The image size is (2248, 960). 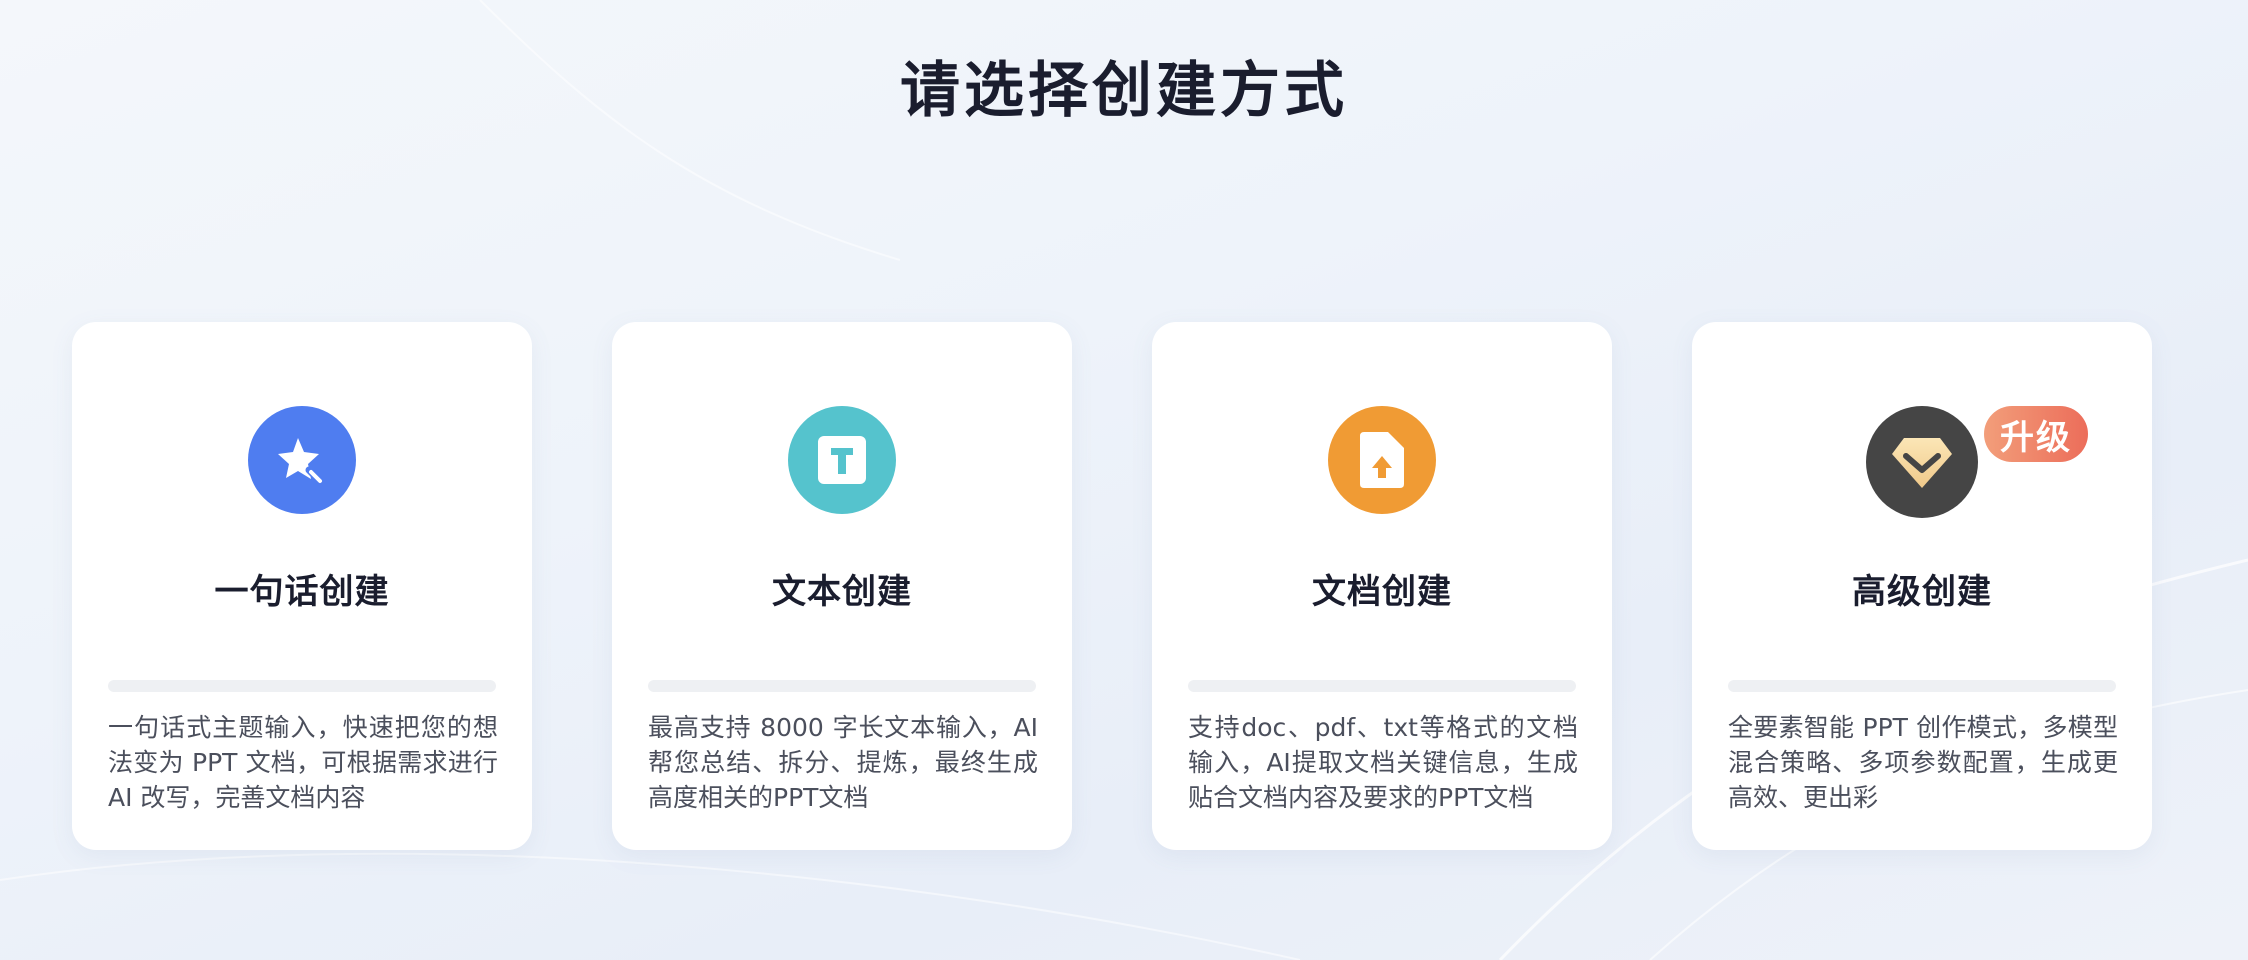 I want to click on text-t-icon, so click(x=842, y=460).